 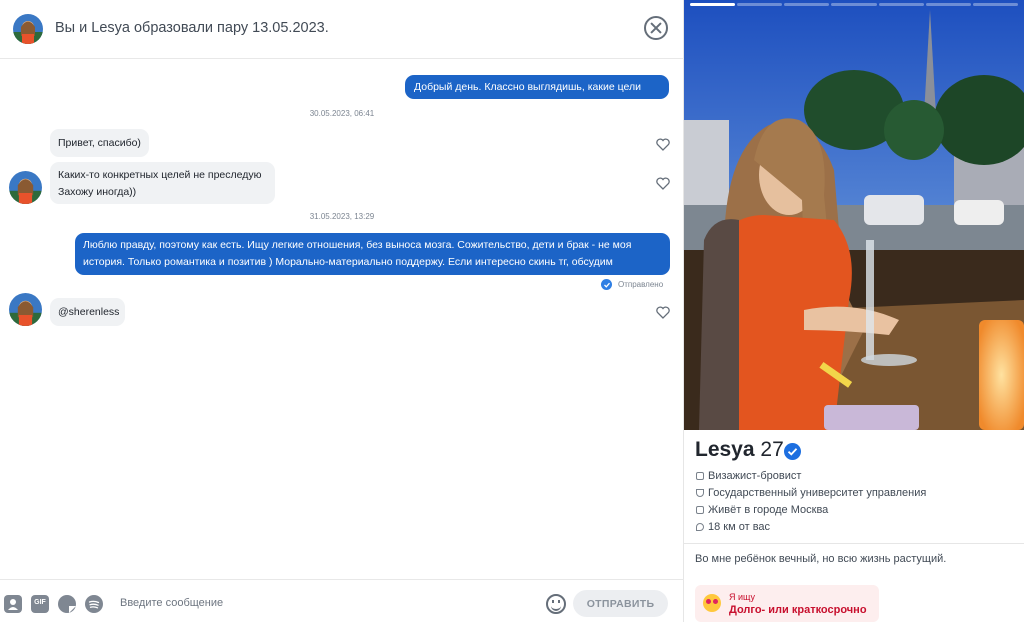 I want to click on match-title: Вы и Lesya образовали пару 13.05.2023., so click(x=192, y=28).